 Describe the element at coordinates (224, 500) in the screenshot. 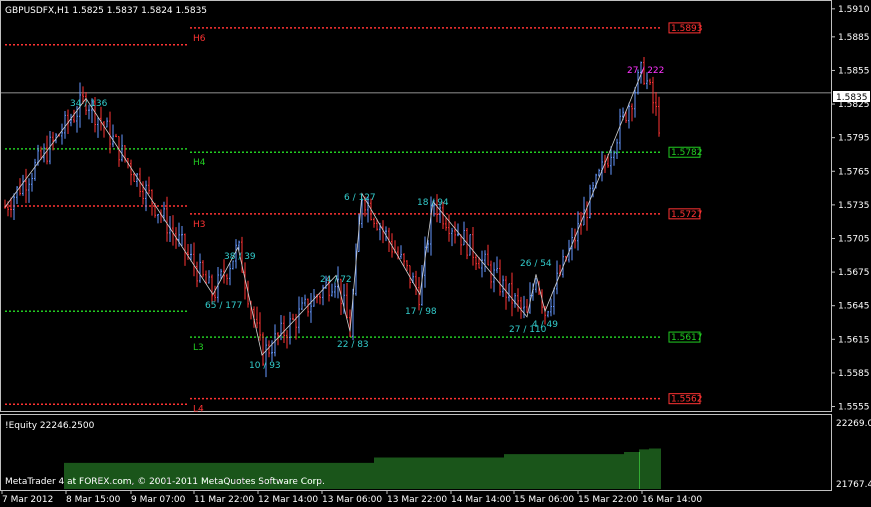

I see `time-axis-label: 11 Mar 22:00` at that location.